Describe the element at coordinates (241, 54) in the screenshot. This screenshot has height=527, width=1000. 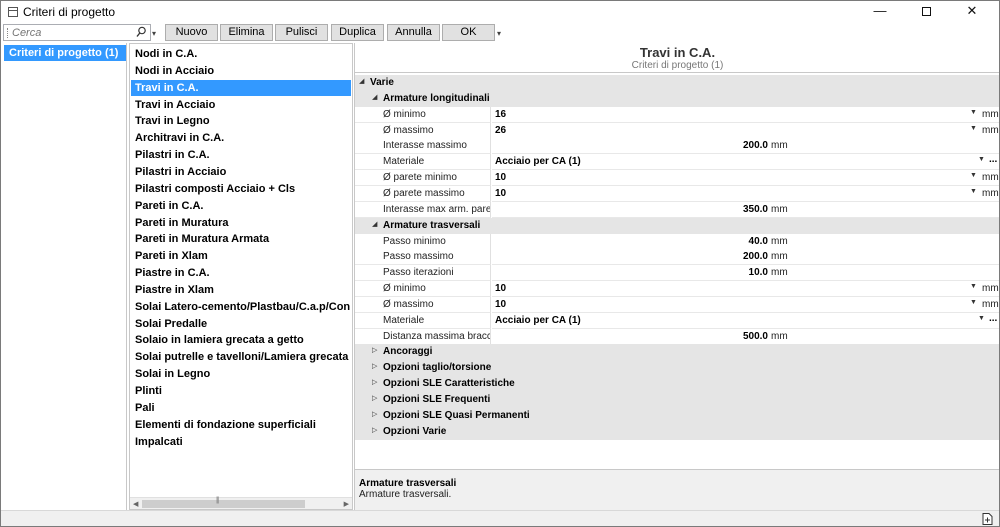
I see `element-type-item: Nodi in C.A.` at that location.